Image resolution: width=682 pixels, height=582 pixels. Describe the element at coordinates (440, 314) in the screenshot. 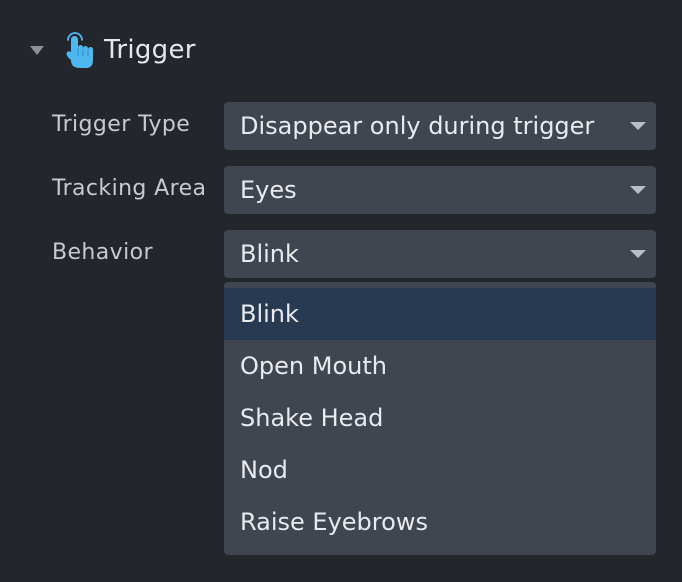

I see `dropdown-option-blink: Blink` at that location.